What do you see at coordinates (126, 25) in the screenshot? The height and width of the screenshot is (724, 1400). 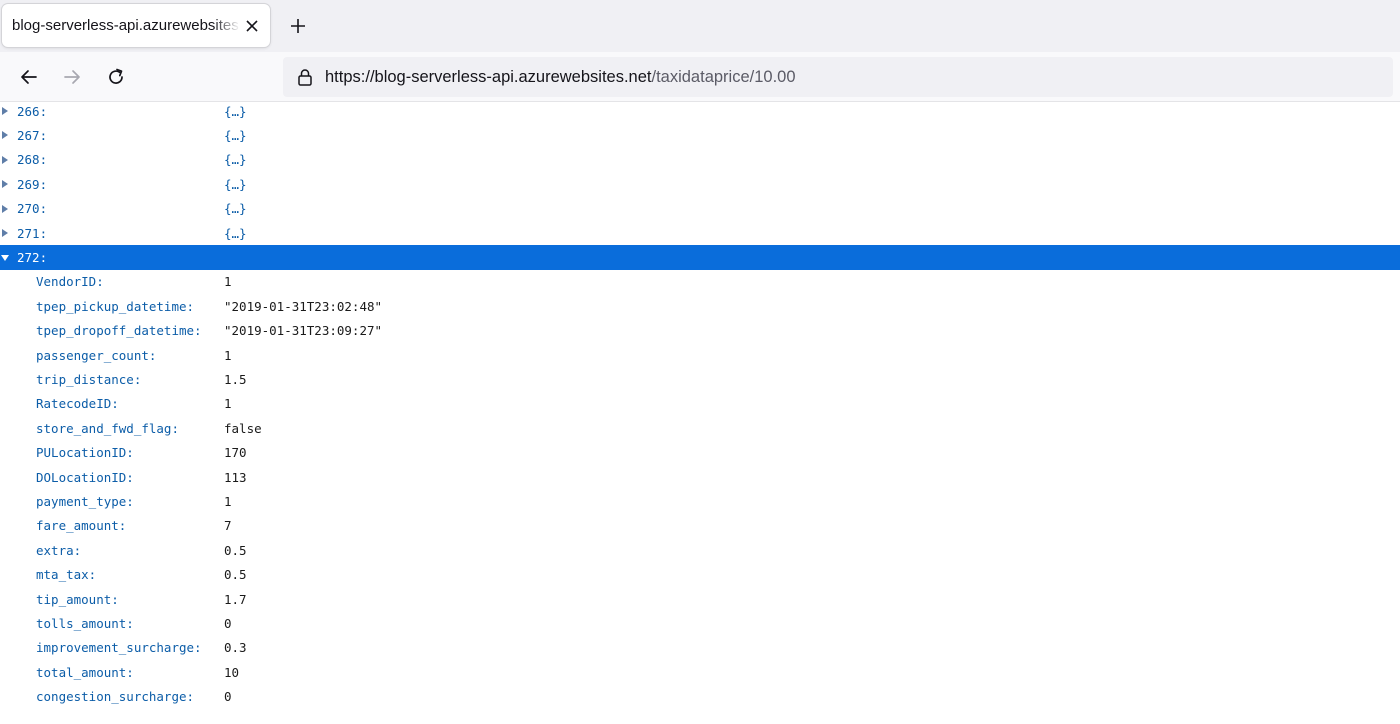 I see `tab-title: blog-serverless-api.azurewebsites.net` at bounding box center [126, 25].